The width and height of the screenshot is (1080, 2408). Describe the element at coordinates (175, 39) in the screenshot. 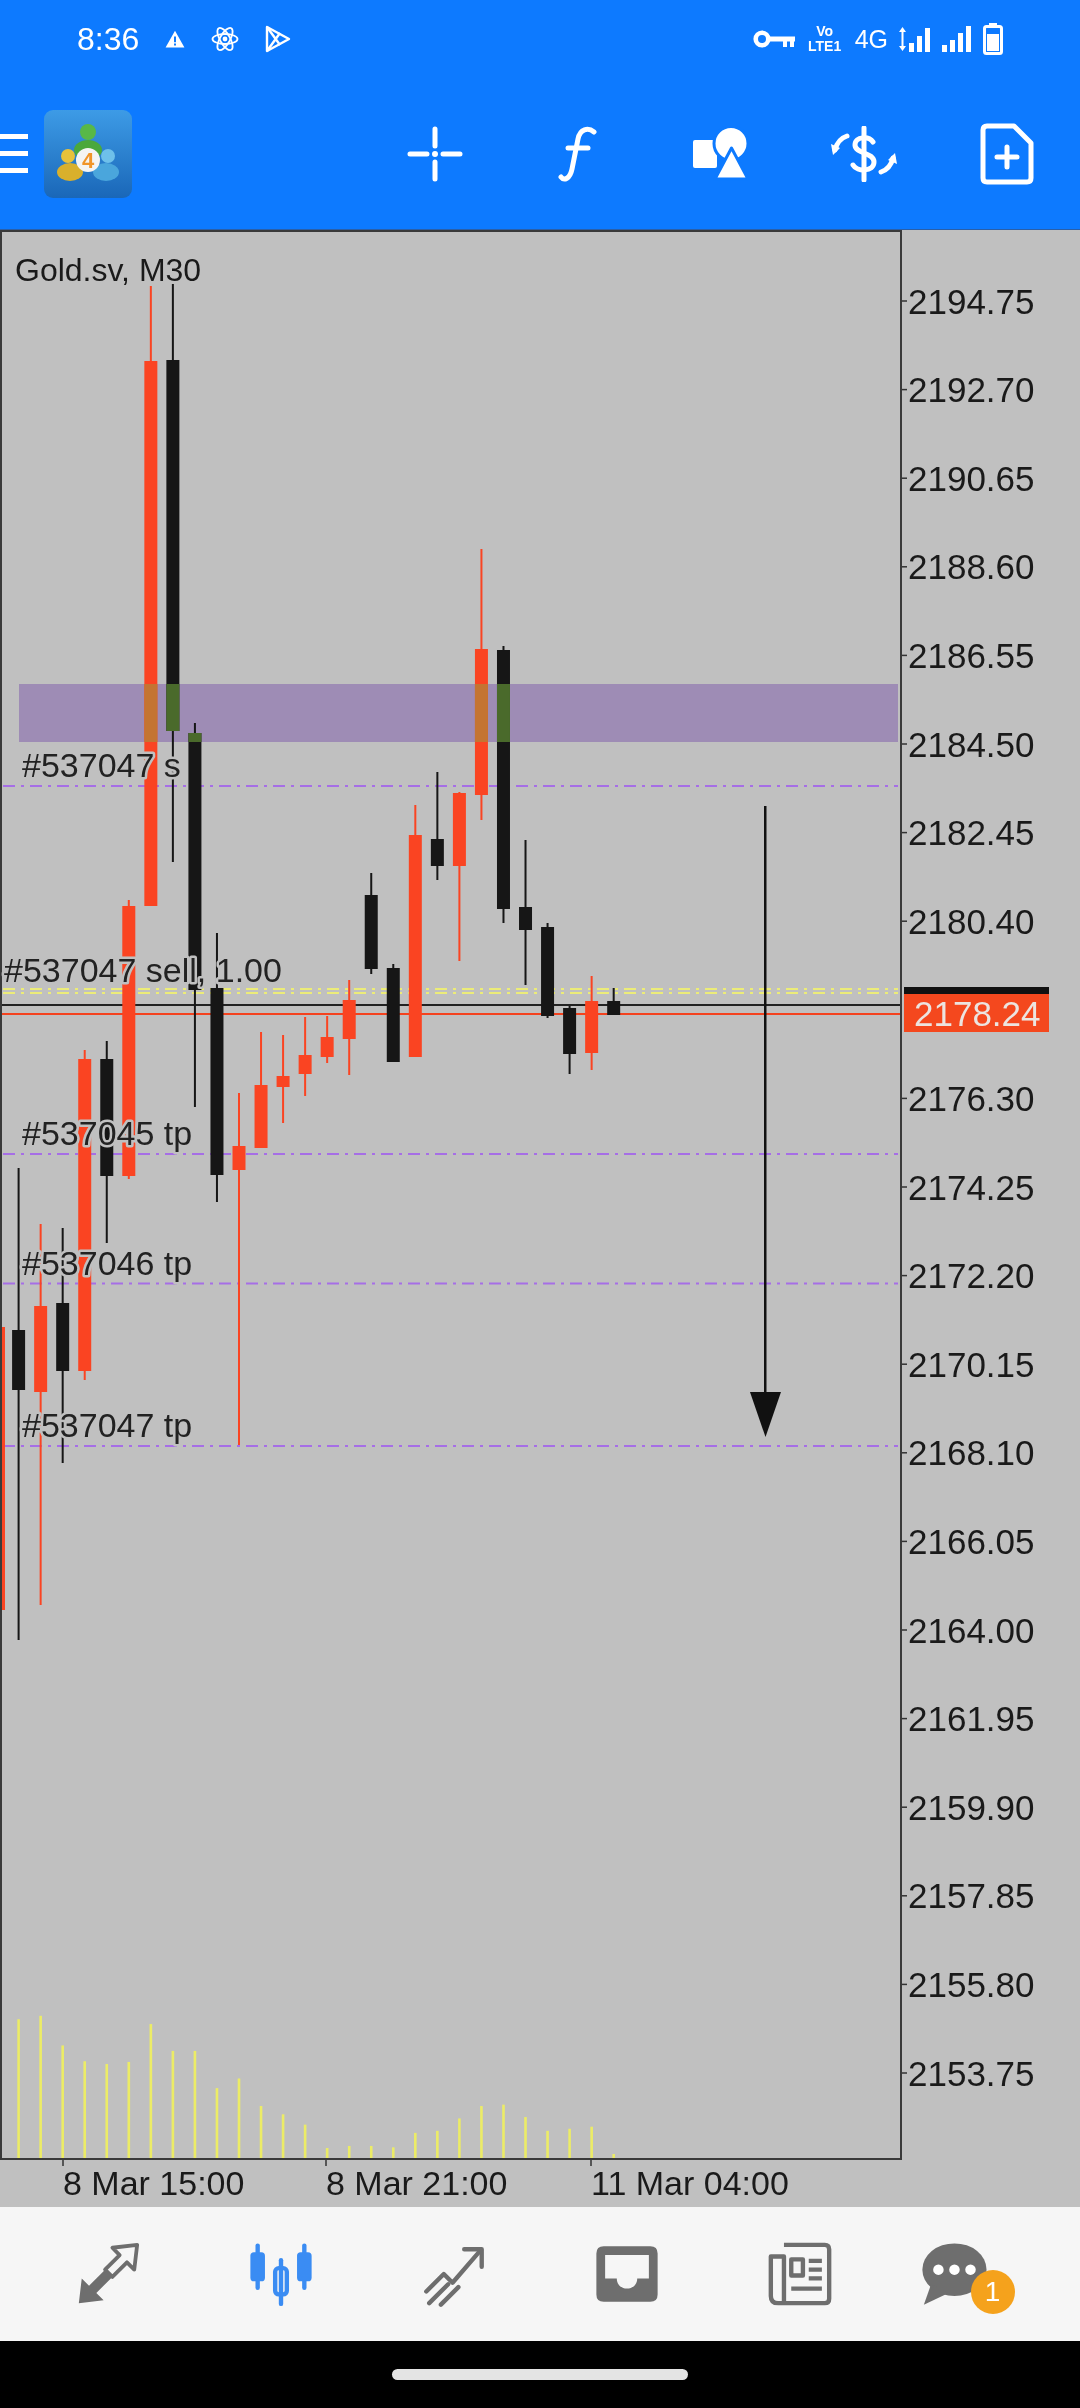

I see `warning-icon` at that location.